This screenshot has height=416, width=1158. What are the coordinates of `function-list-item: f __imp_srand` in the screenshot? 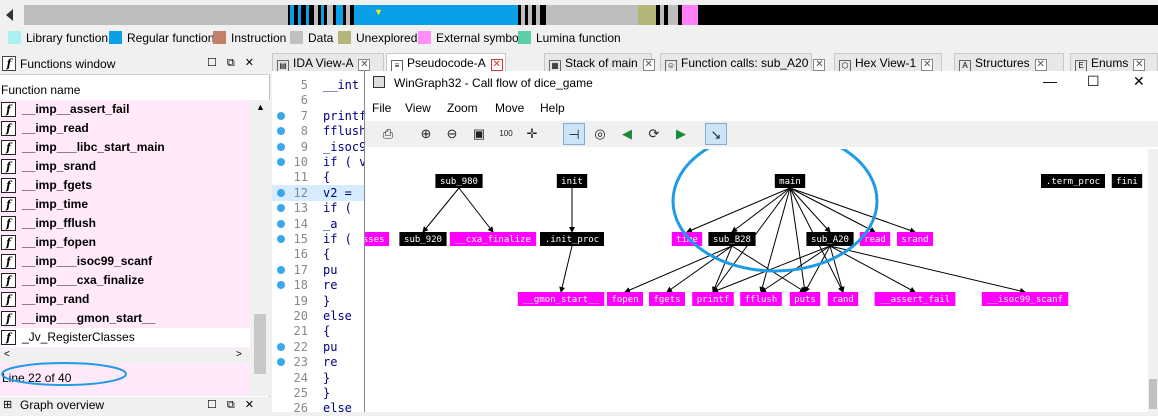 It's located at (125, 166).